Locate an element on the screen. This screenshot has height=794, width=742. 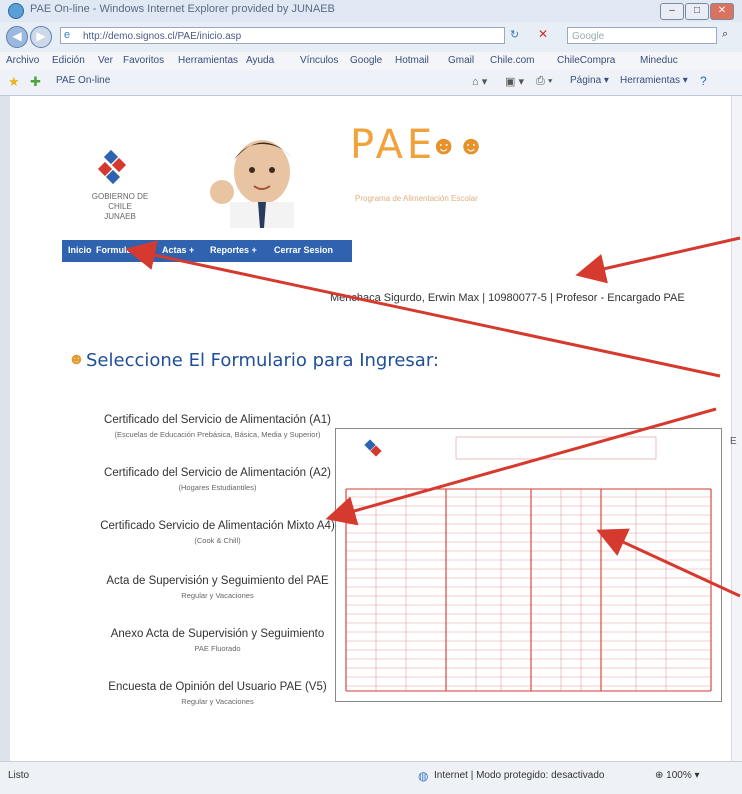
close-button: ✕ is located at coordinates (722, 11).